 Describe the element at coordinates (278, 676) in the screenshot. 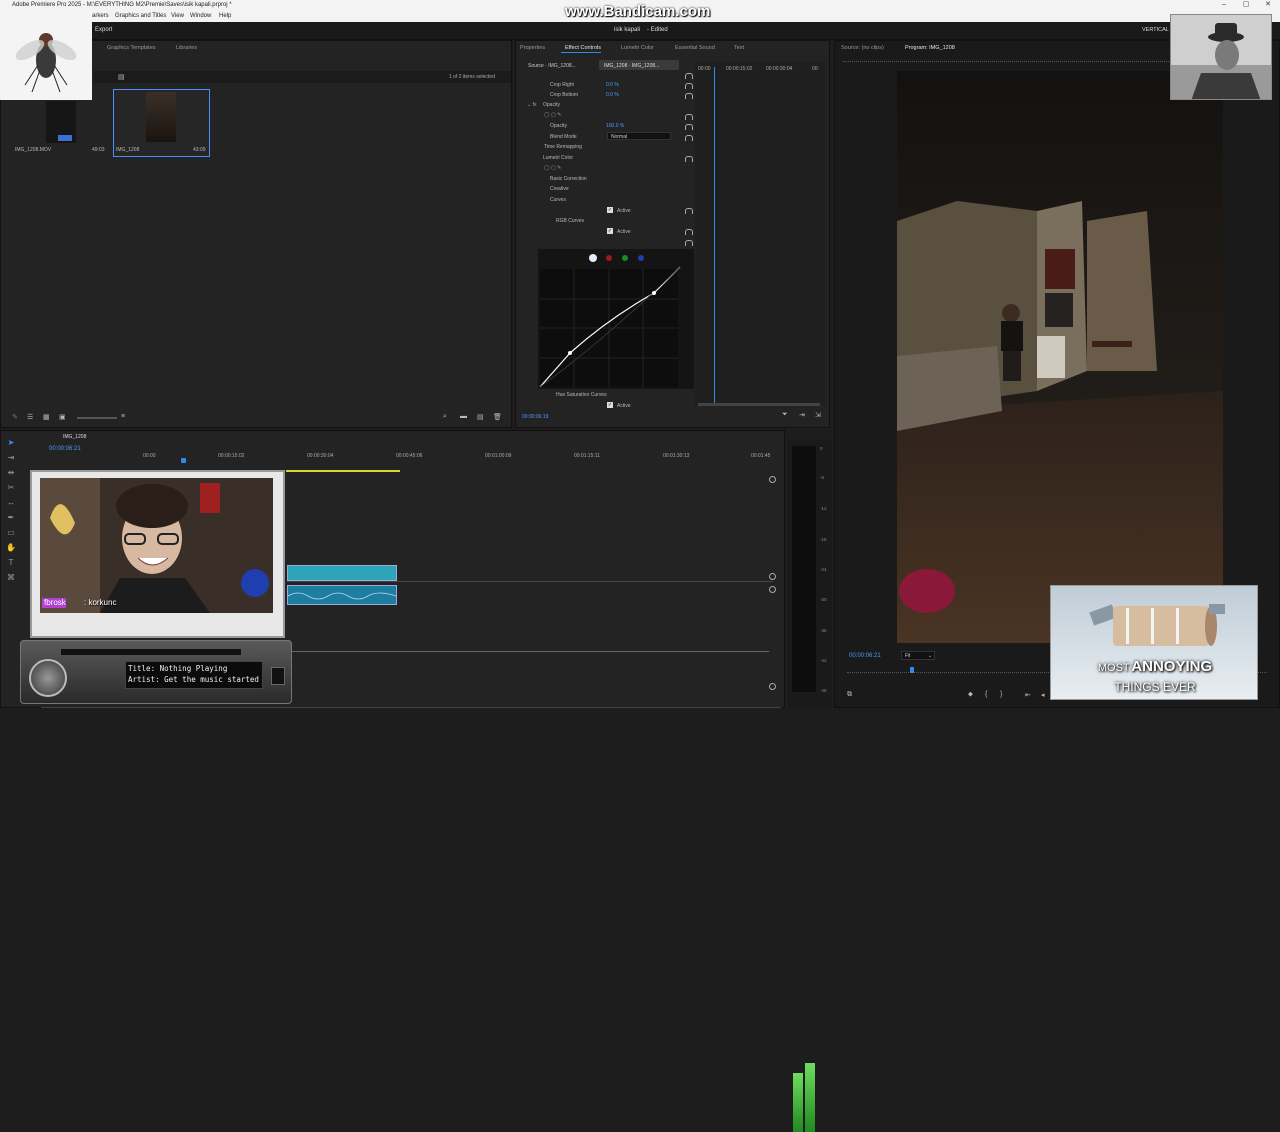

I see `eject-button` at that location.